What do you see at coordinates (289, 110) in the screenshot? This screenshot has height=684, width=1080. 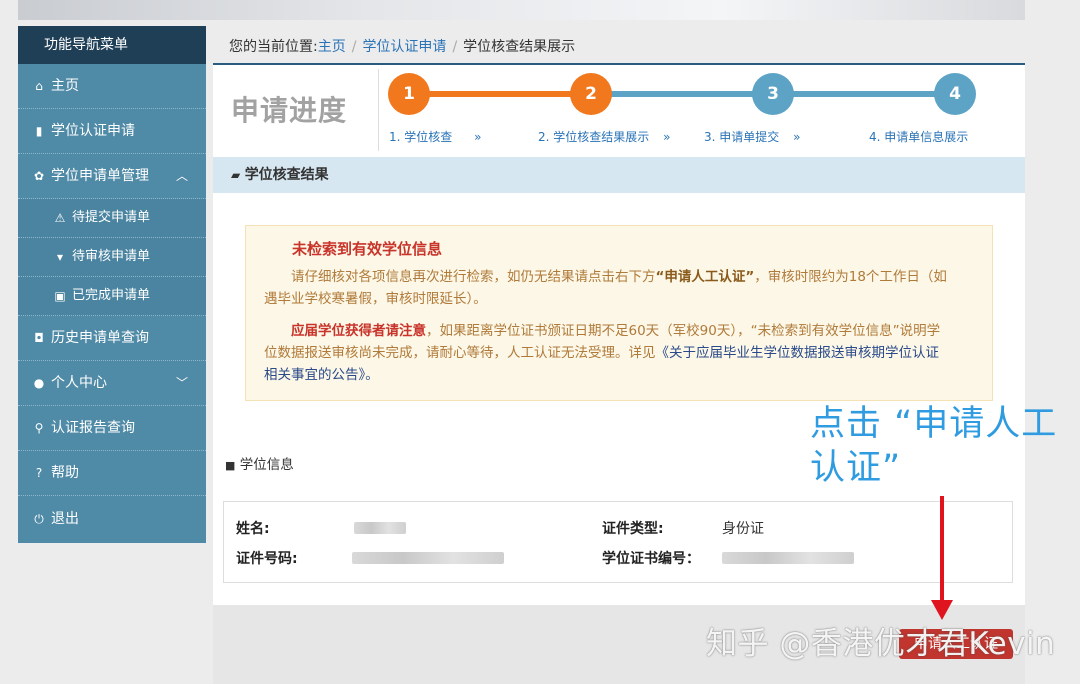 I see `progress-title: 申请进度` at bounding box center [289, 110].